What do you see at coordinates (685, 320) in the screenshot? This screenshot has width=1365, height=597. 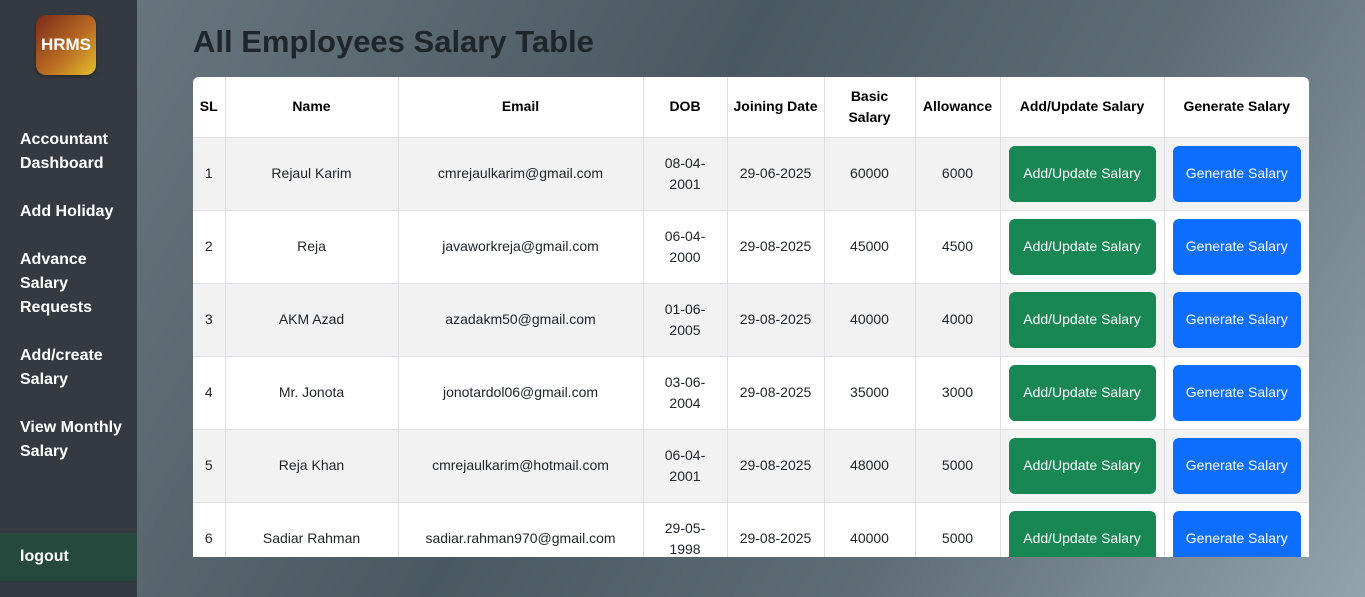 I see `cell-dob: 01-06-2005` at bounding box center [685, 320].